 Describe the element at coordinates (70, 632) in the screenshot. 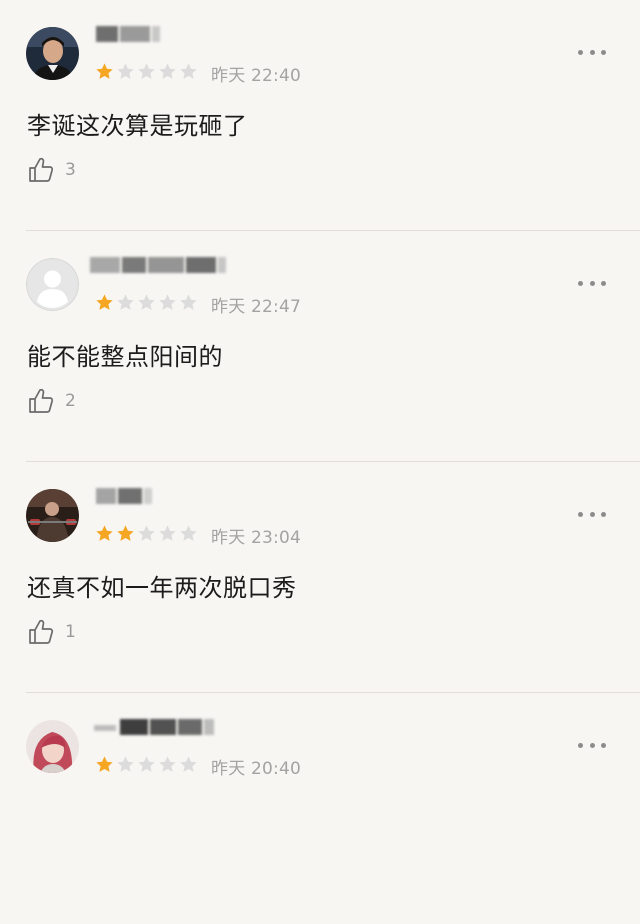

I see `like-count: 1` at that location.